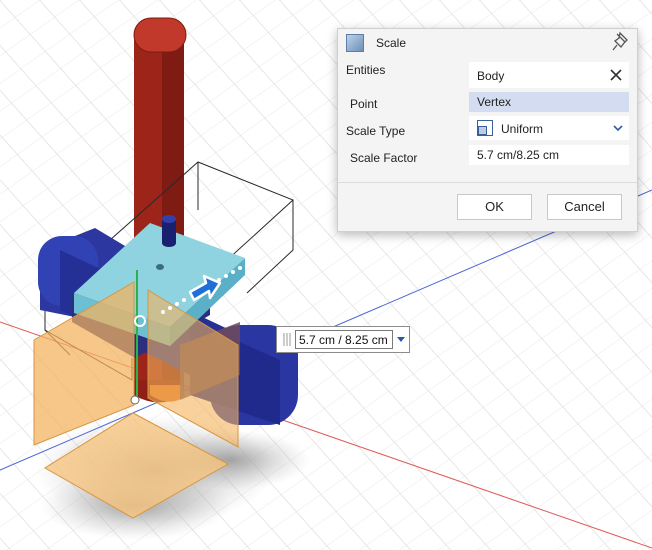  What do you see at coordinates (287, 339) in the screenshot?
I see `drag-grip-icon` at bounding box center [287, 339].